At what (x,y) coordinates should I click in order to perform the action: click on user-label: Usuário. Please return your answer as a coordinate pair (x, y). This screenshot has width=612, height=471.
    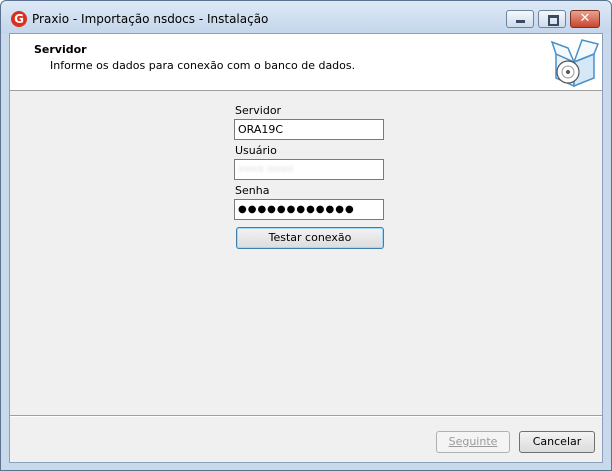
    Looking at the image, I should click on (256, 150).